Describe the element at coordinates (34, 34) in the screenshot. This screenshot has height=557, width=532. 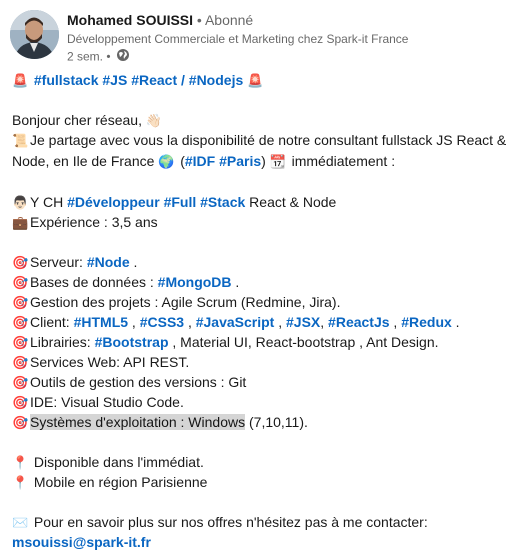
I see `author-avatar` at that location.